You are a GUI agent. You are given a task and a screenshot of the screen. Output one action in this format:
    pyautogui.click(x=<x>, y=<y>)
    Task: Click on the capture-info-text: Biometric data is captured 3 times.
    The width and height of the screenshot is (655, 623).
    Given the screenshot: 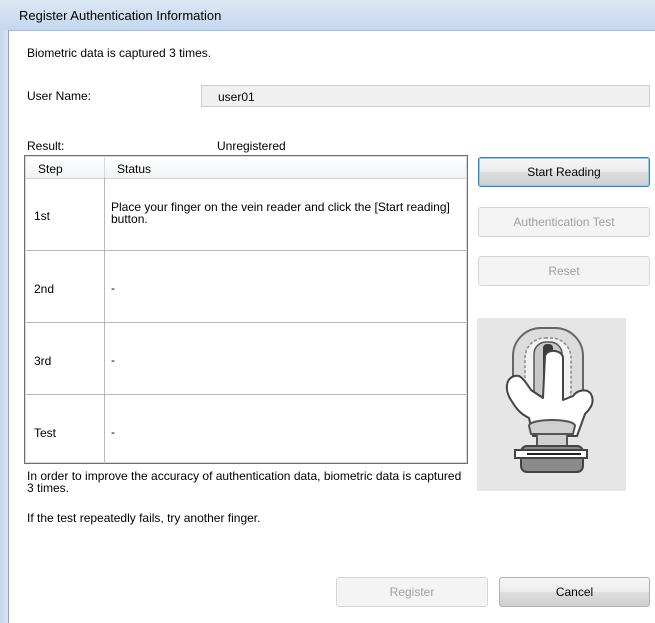 What is the action you would take?
    pyautogui.click(x=119, y=53)
    